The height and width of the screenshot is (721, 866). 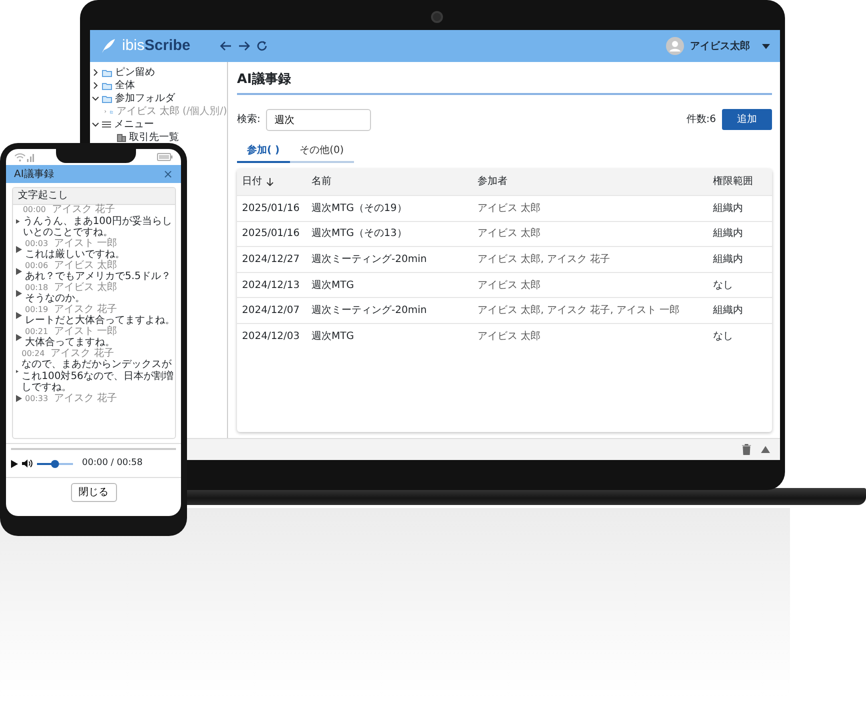 What do you see at coordinates (701, 120) in the screenshot?
I see `record-count: 件数:6` at bounding box center [701, 120].